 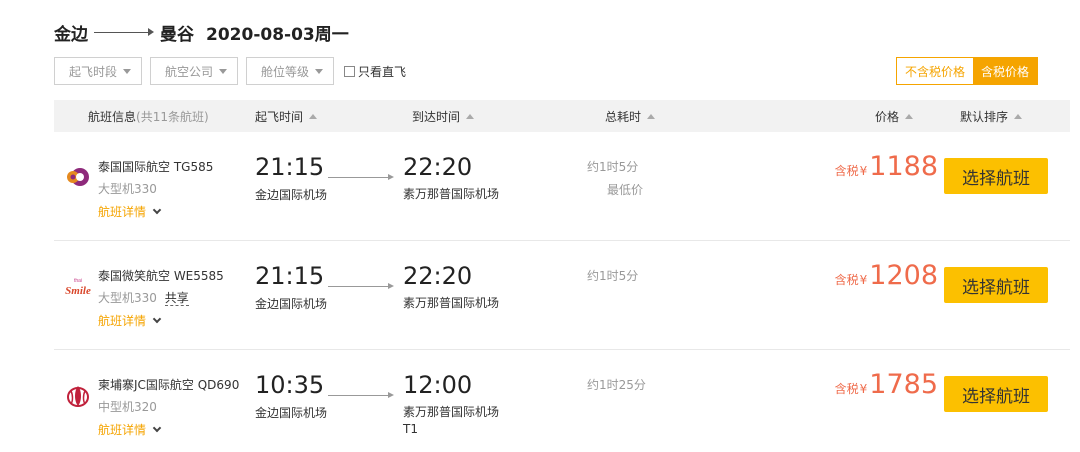 I want to click on svg-text: Smile, so click(x=78, y=291).